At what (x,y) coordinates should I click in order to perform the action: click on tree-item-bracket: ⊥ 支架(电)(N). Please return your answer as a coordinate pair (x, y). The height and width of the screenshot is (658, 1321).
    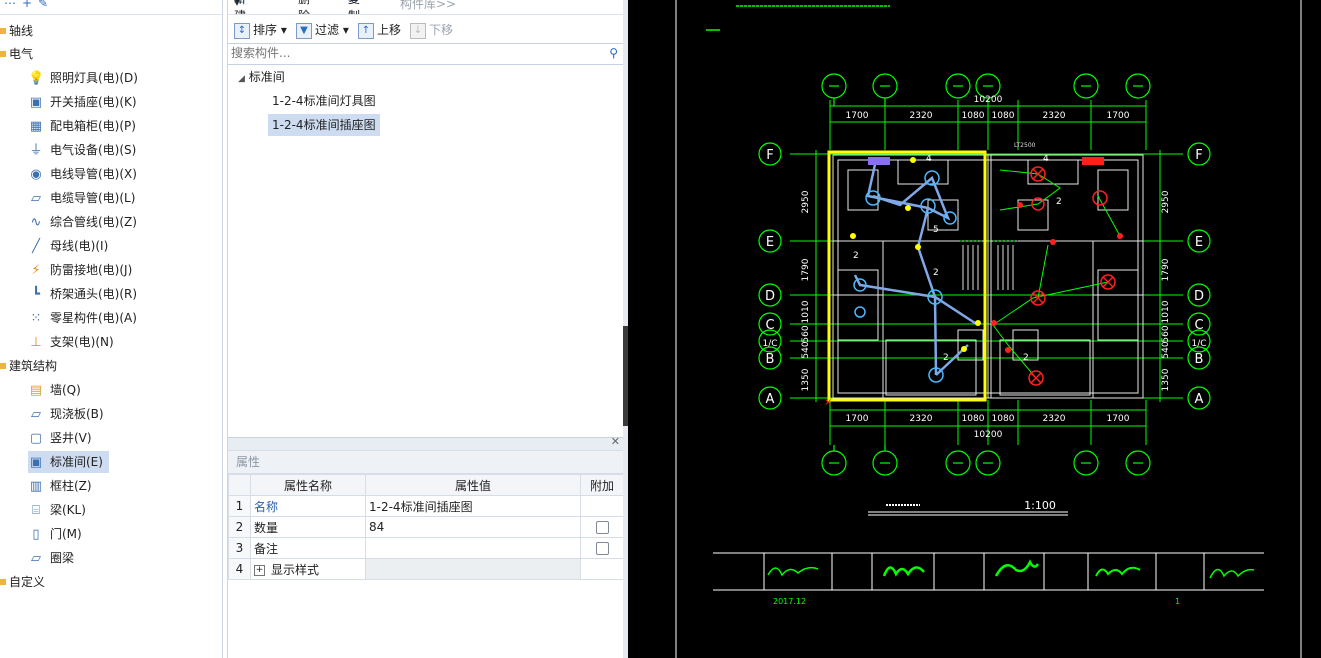
    Looking at the image, I should click on (74, 342).